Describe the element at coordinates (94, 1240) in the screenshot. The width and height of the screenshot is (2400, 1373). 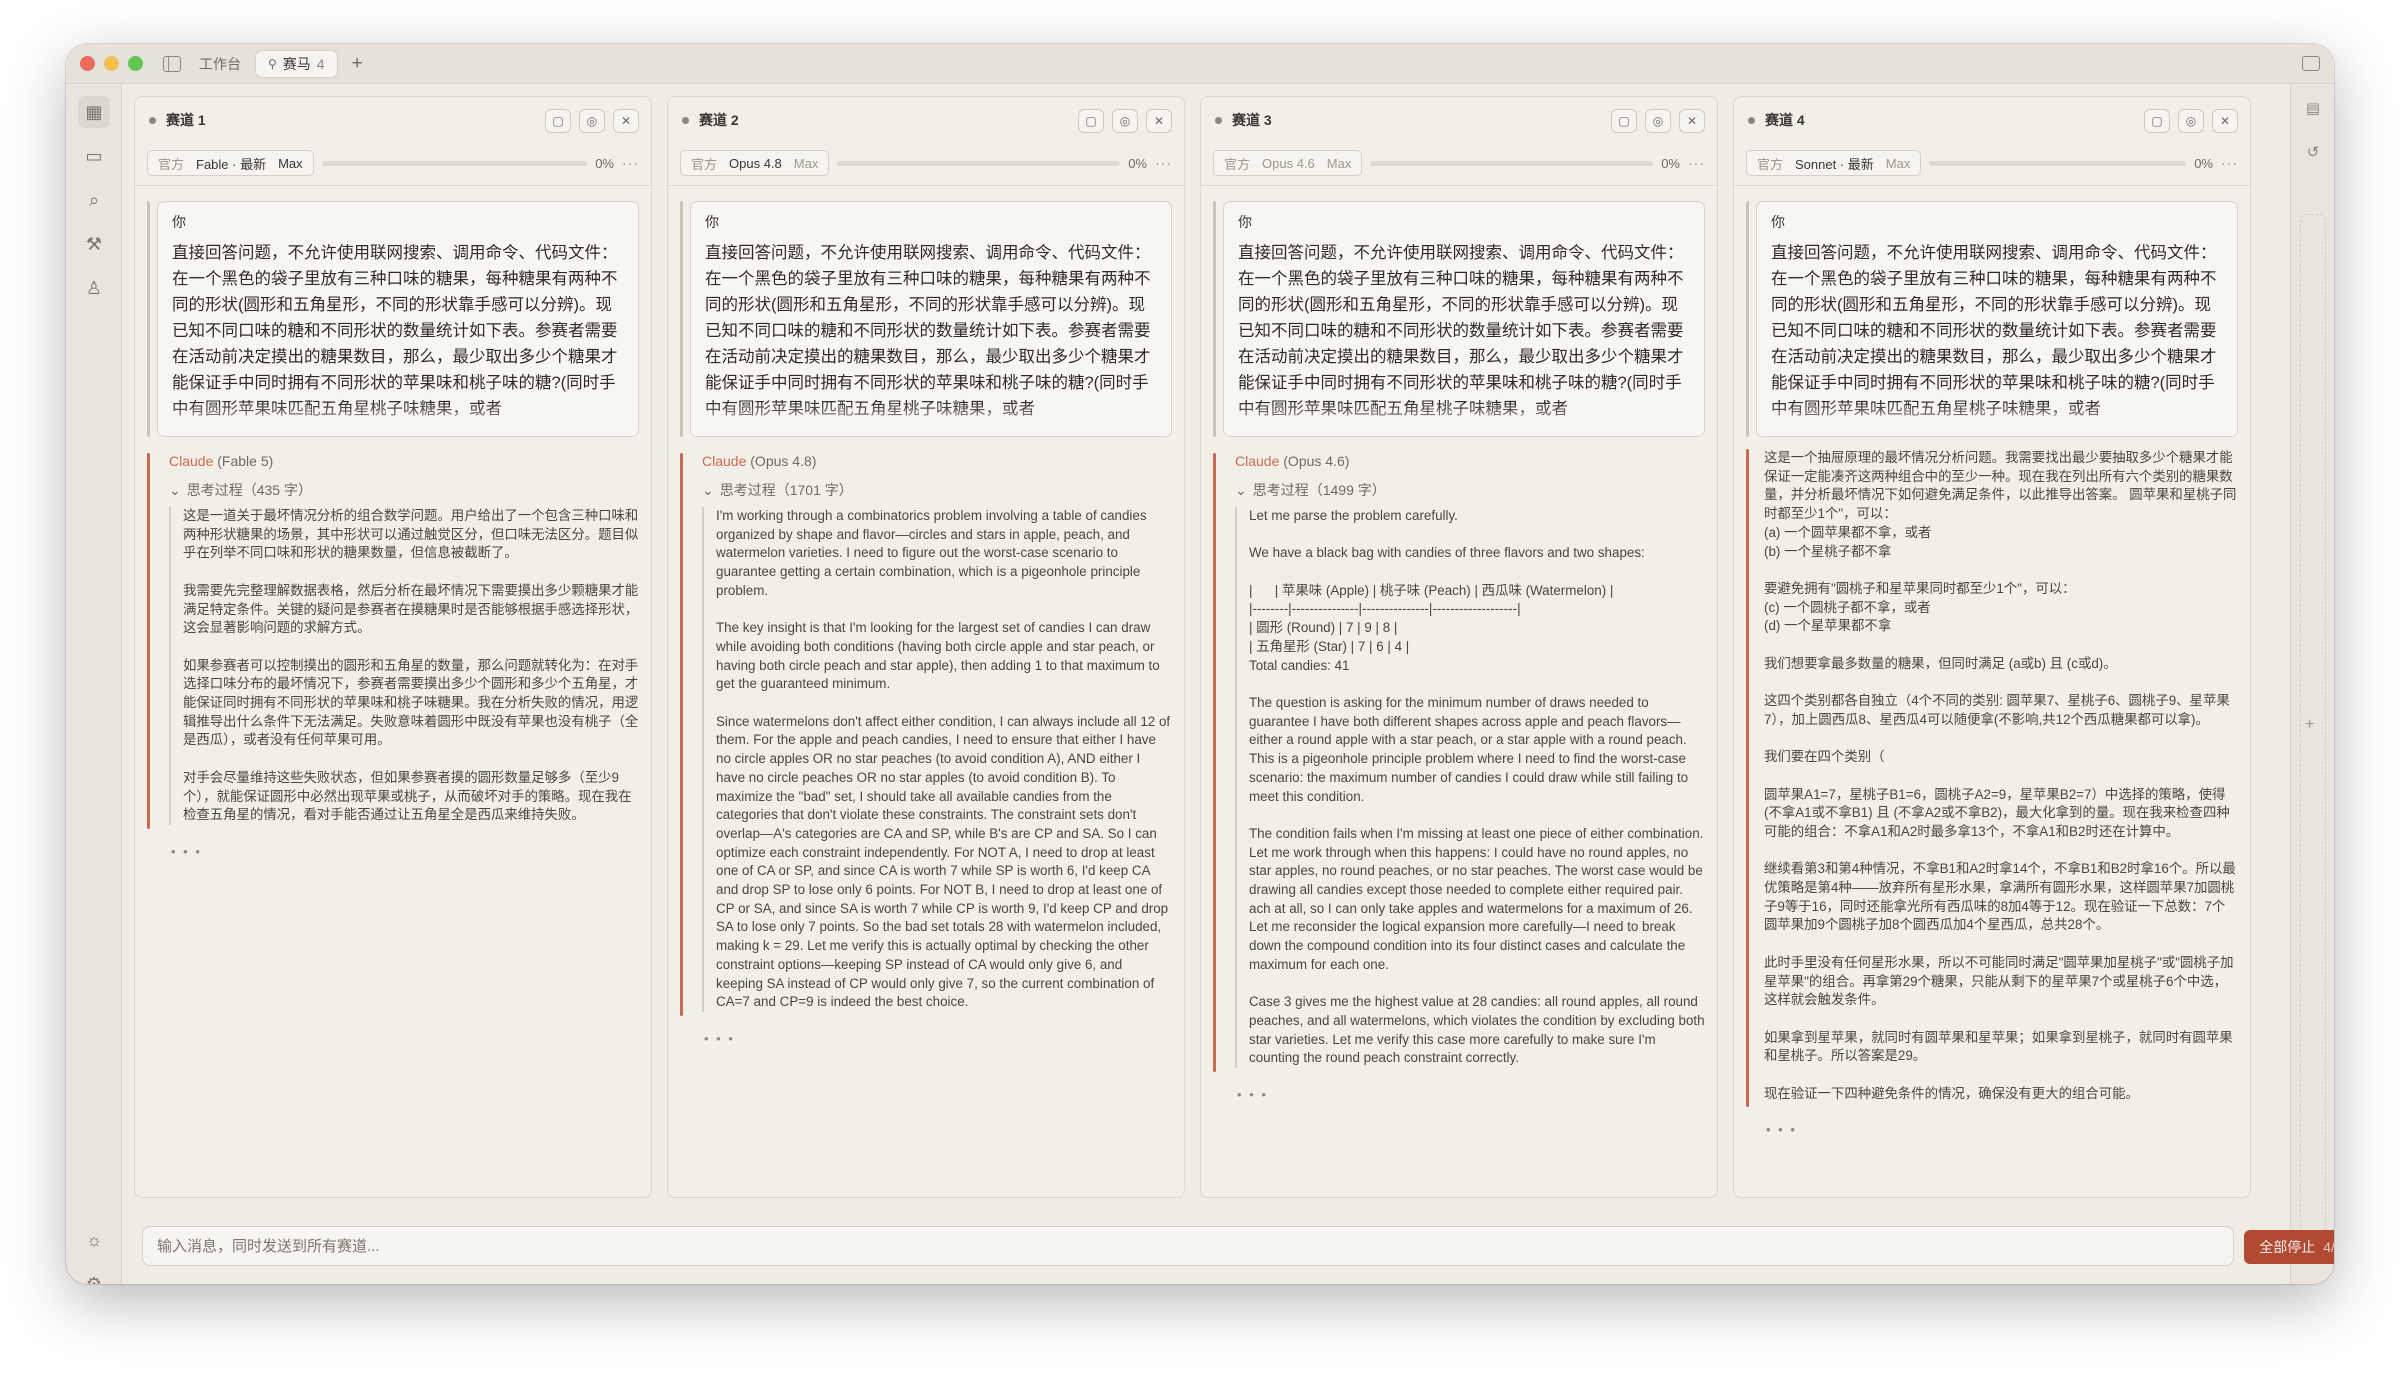
I see `sun-icon: ☼` at that location.